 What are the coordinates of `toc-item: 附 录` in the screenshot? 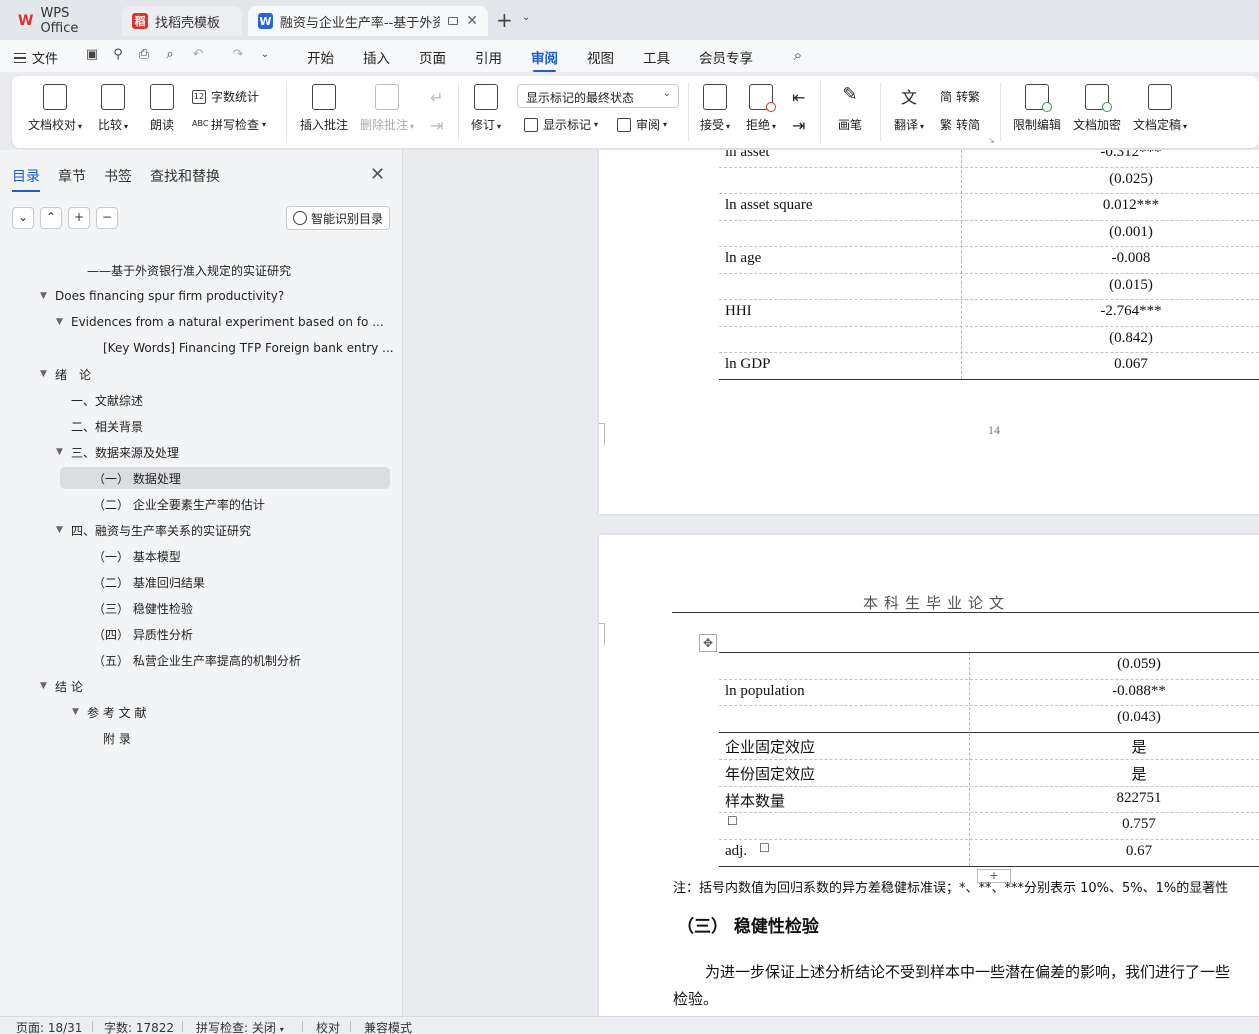 It's located at (201, 738).